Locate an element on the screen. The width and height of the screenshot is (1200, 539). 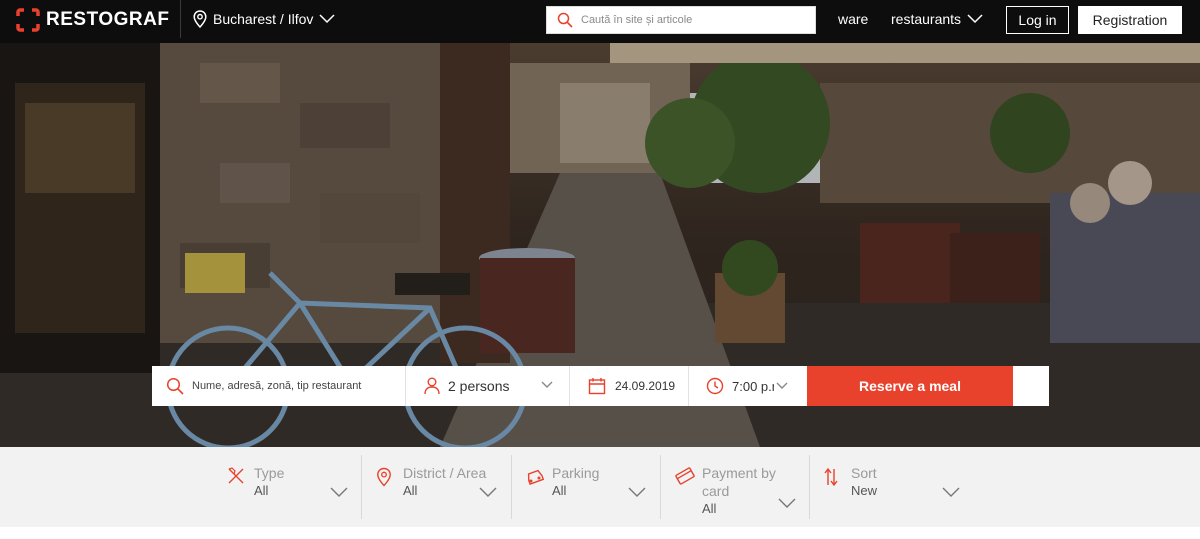
logo-mark-icon is located at coordinates (28, 20).